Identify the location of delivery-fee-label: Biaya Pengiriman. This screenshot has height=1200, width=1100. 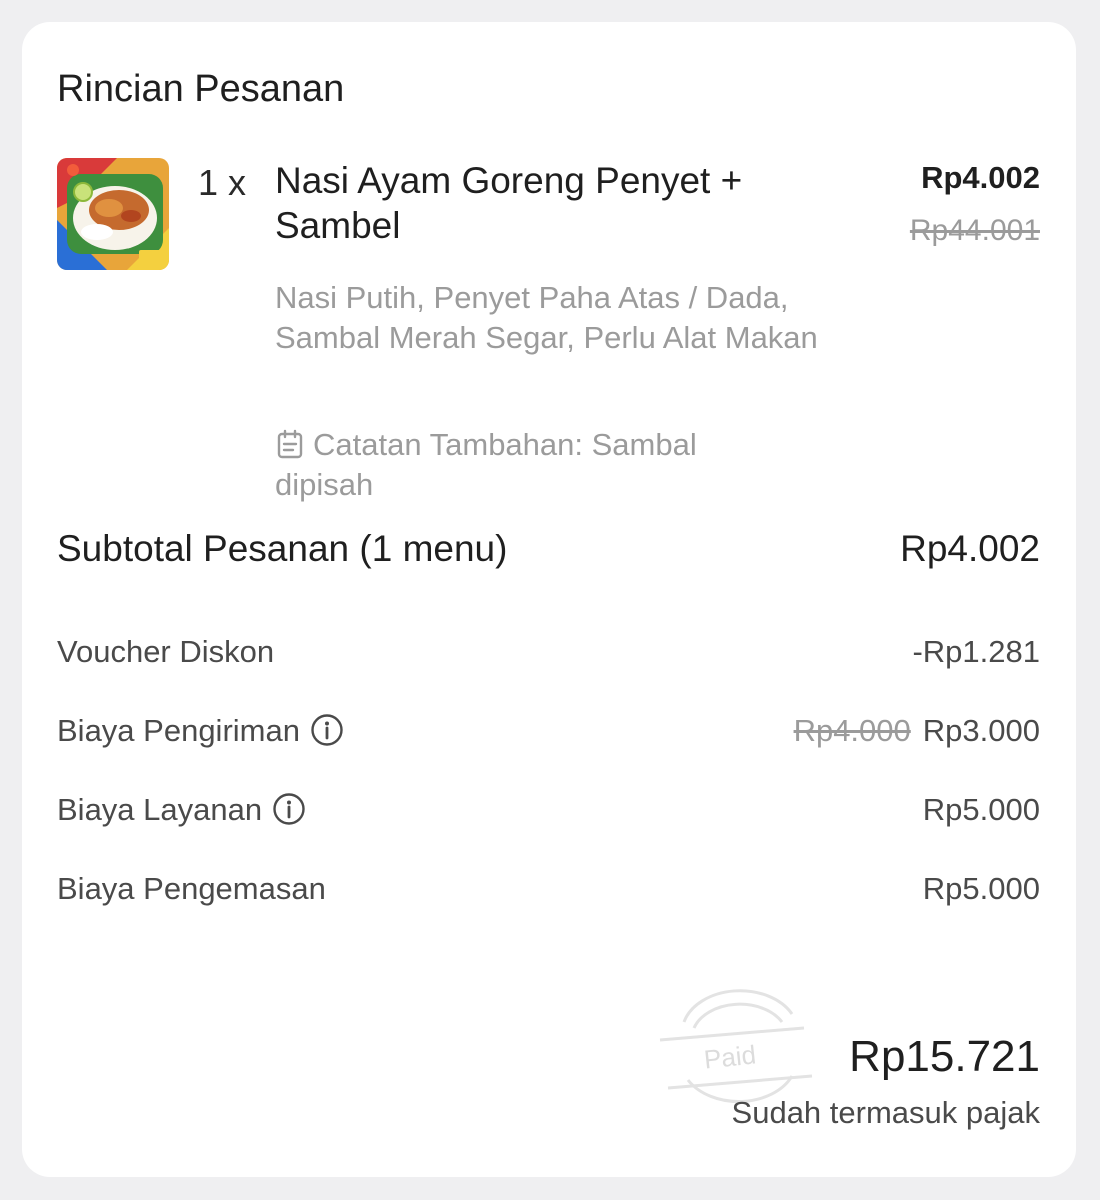
(178, 730).